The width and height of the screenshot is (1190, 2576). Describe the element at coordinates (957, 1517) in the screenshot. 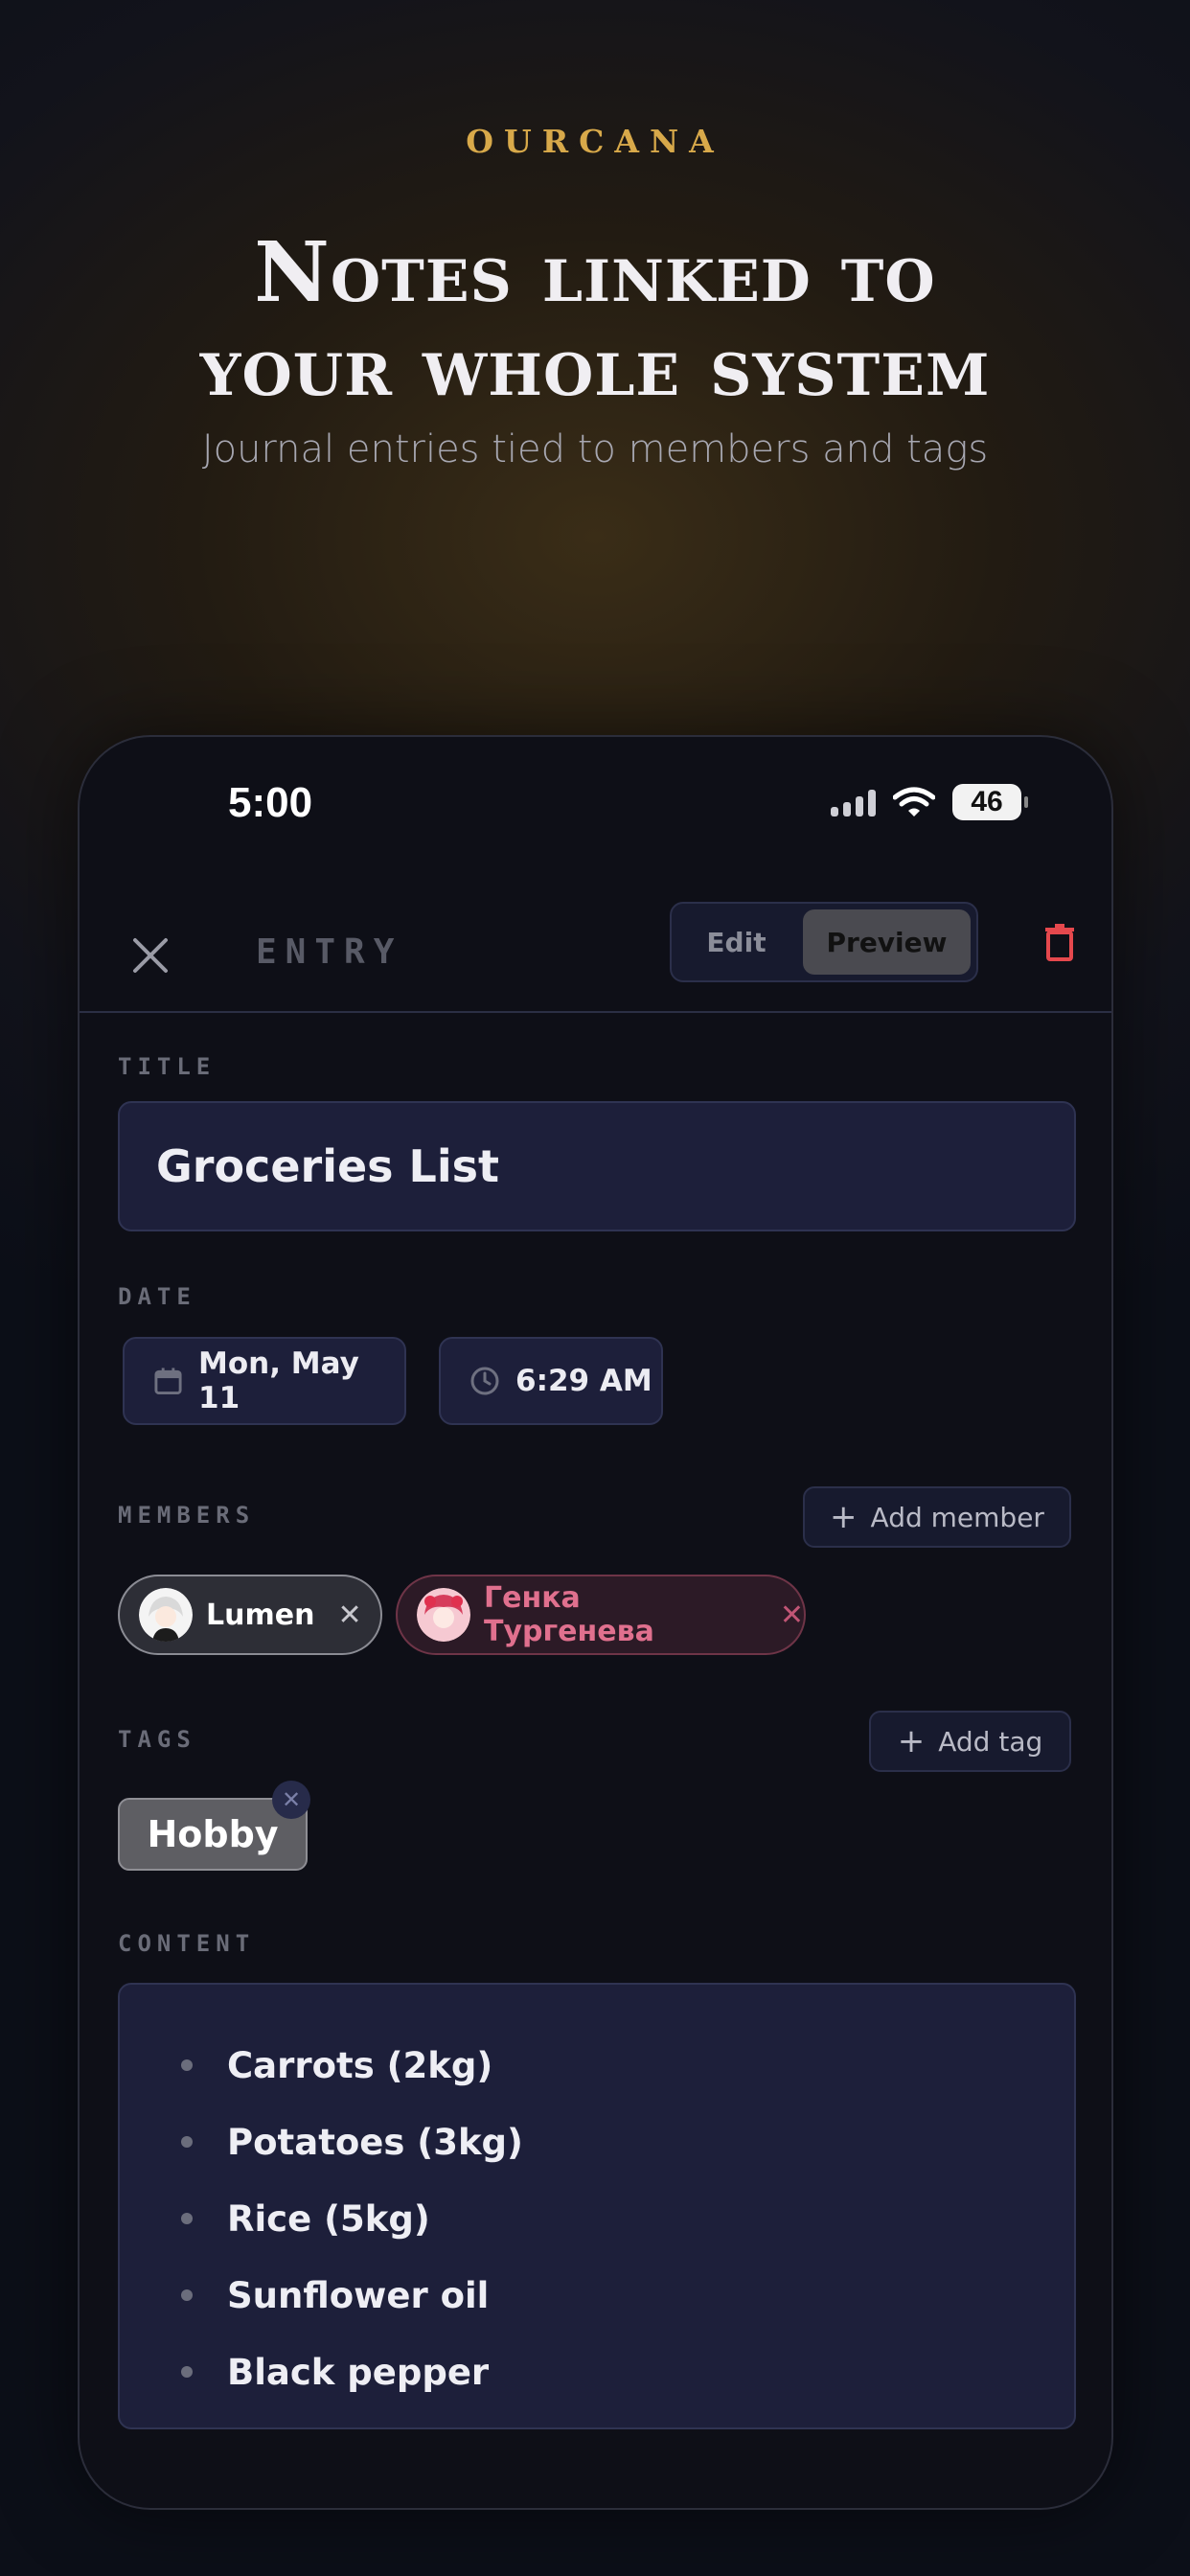

I see `add-member-label: Add member` at that location.